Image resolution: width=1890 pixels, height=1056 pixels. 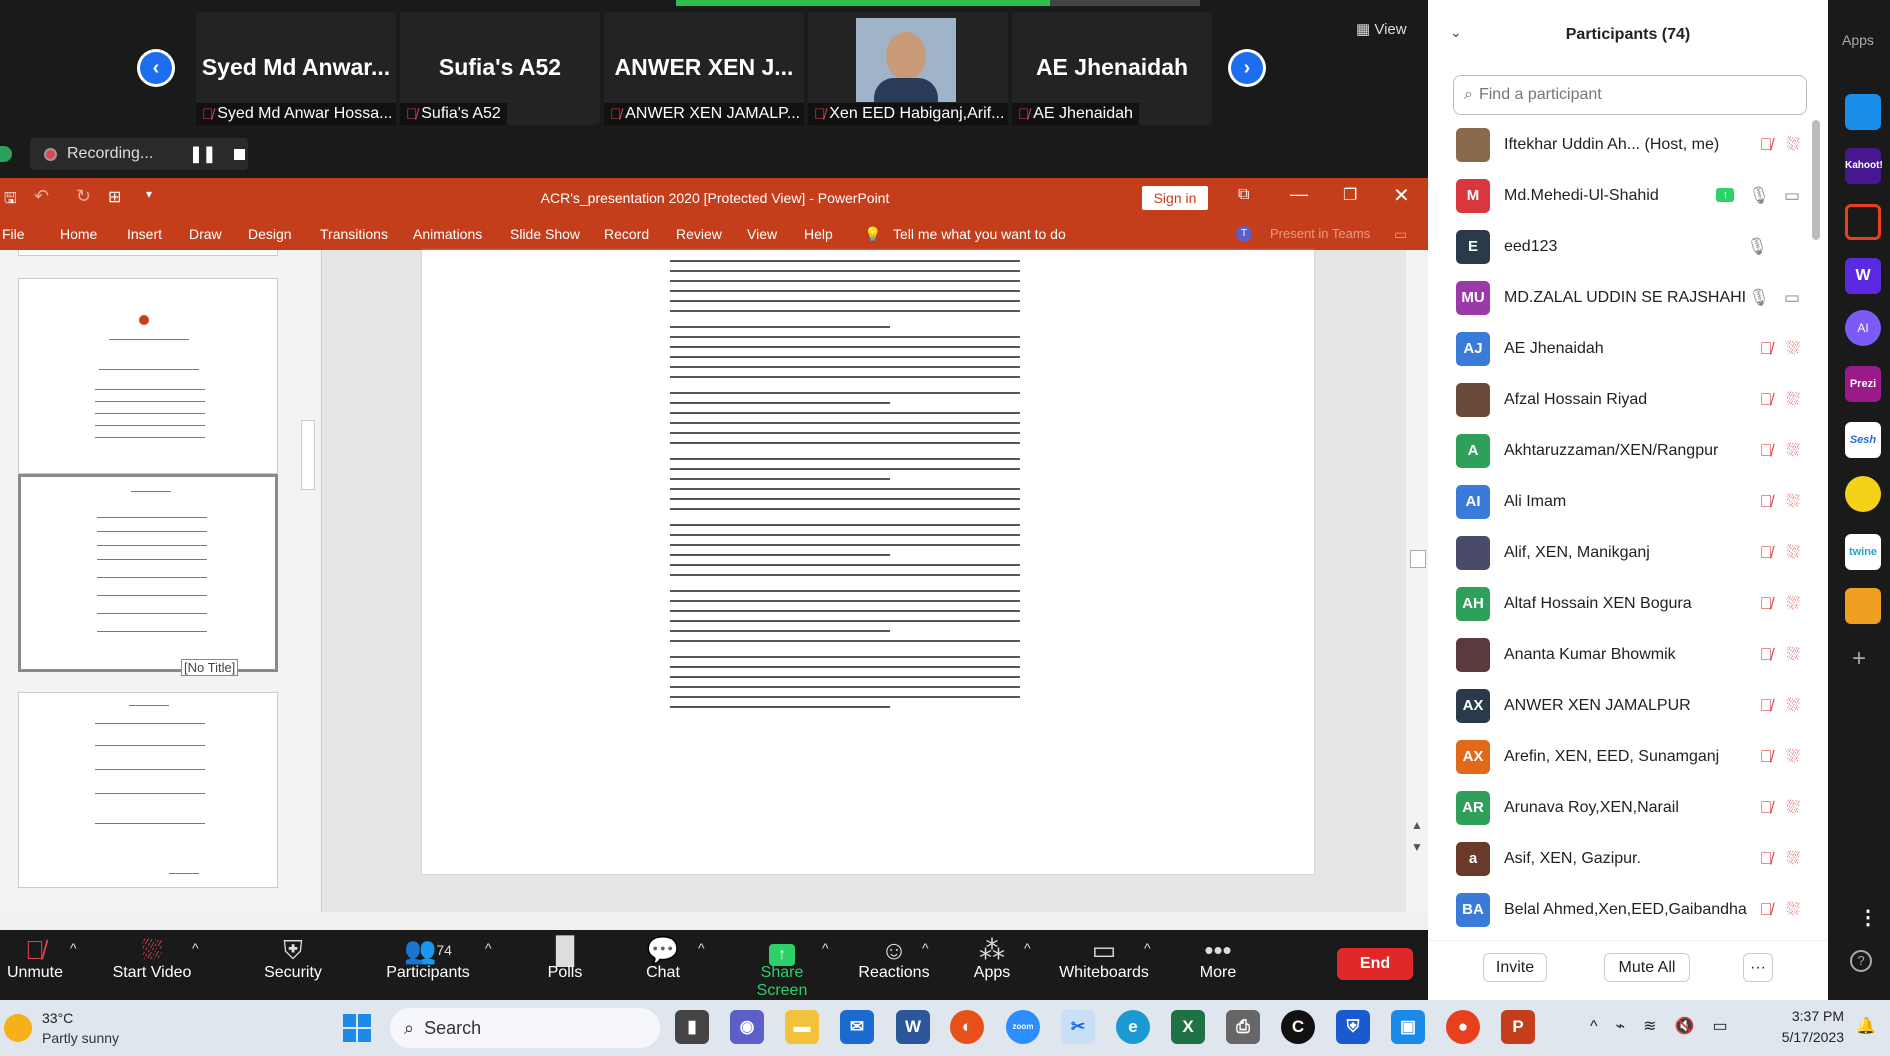 What do you see at coordinates (1400, 234) in the screenshot?
I see `comments-icon: ▭` at bounding box center [1400, 234].